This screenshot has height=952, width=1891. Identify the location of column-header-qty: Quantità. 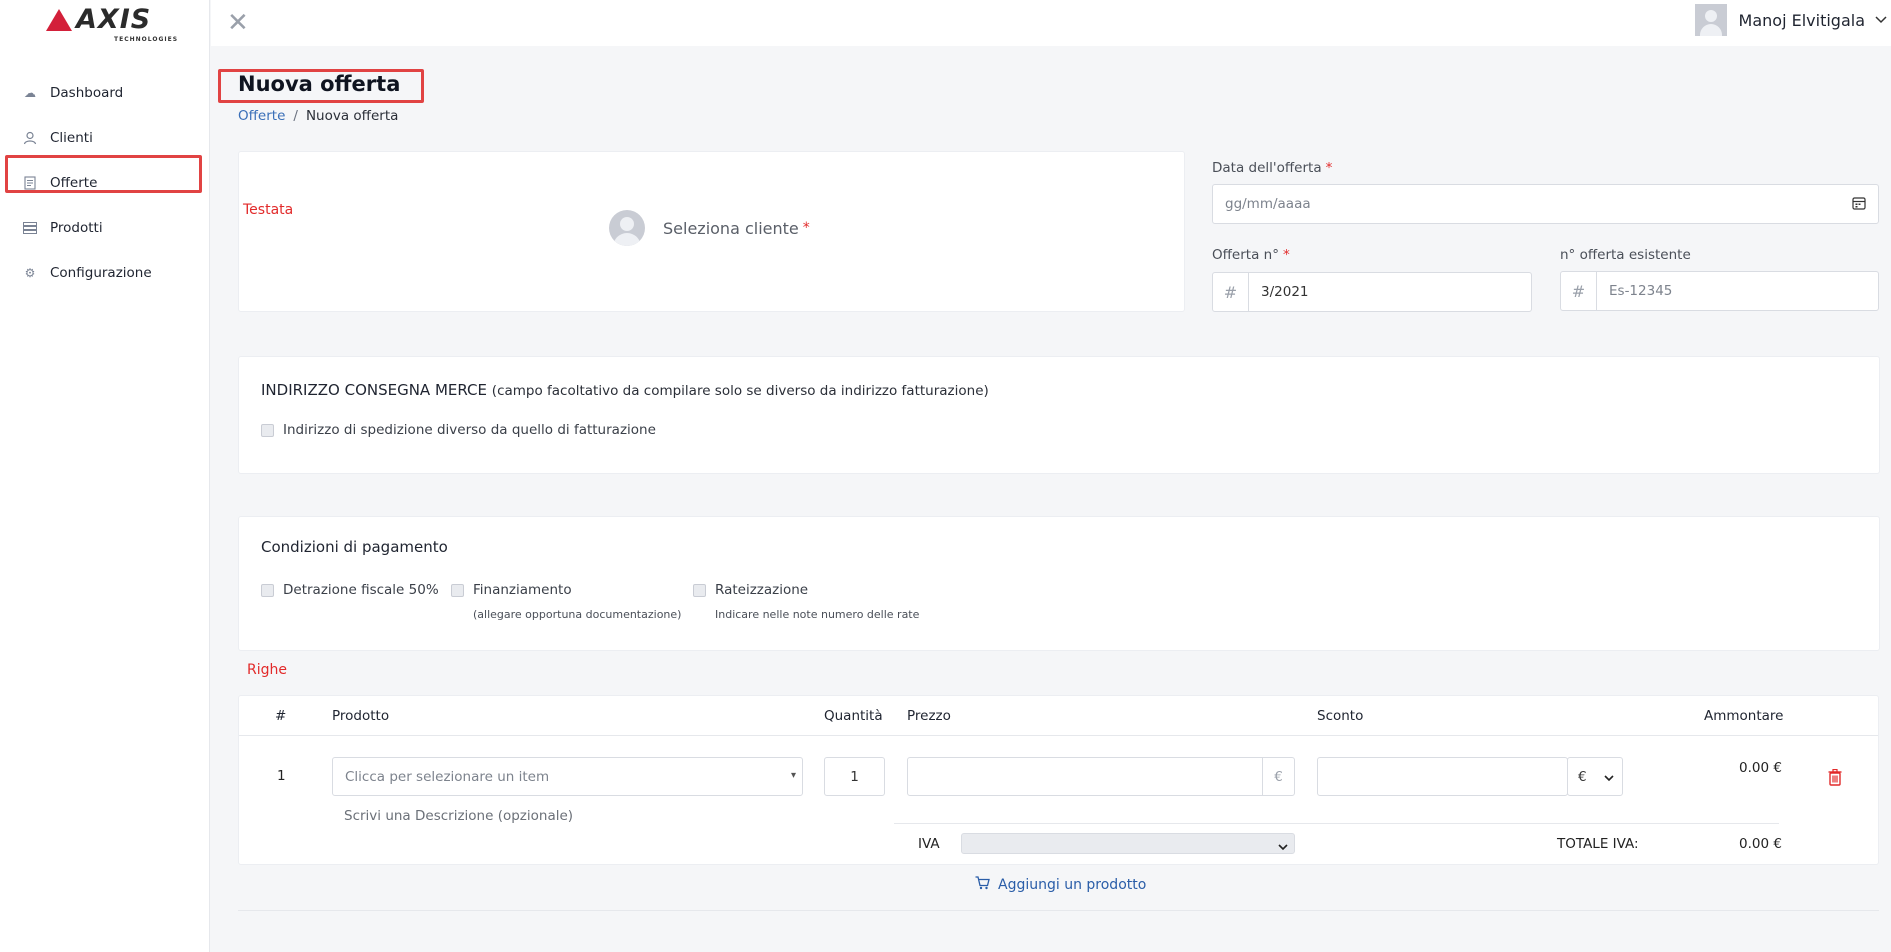
(853, 716).